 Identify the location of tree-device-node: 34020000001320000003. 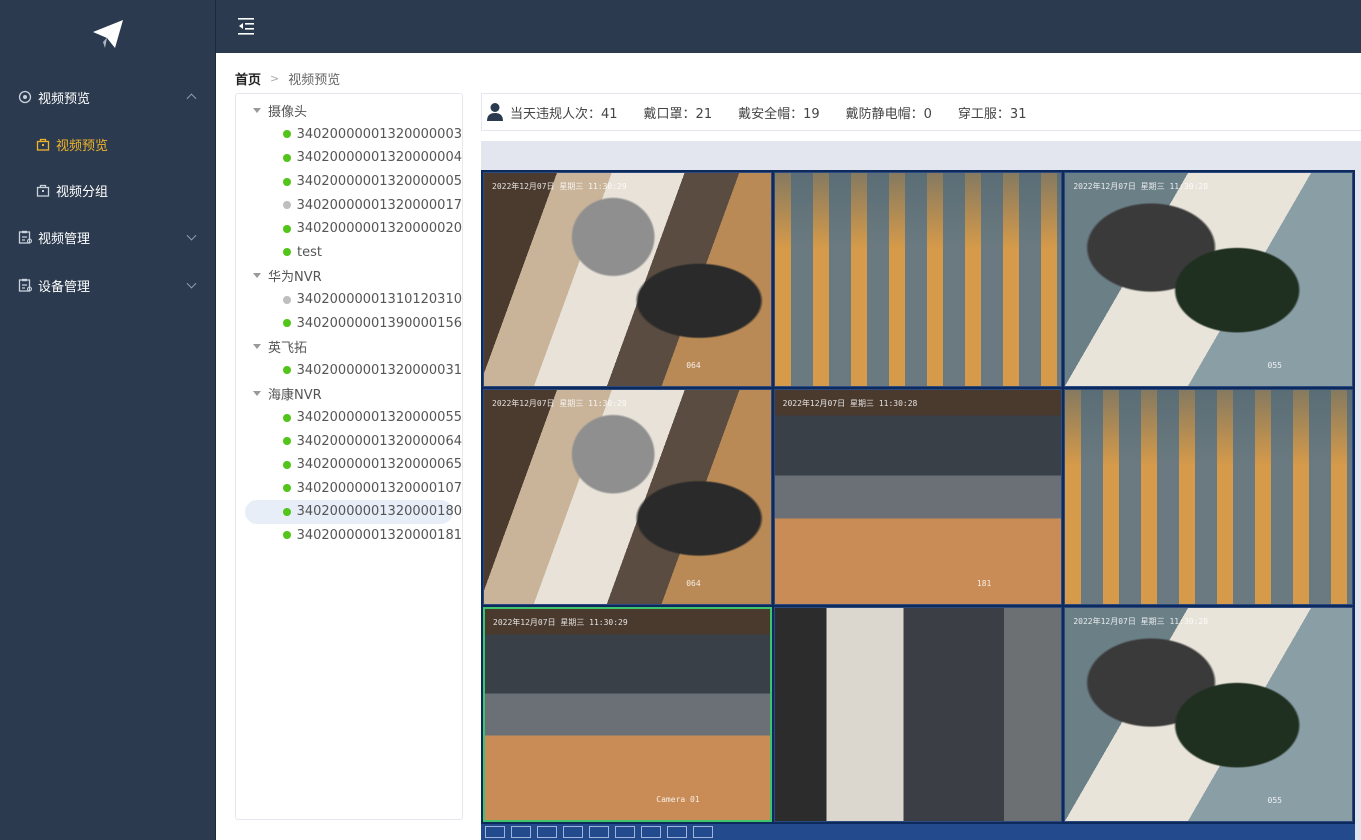
(349, 135).